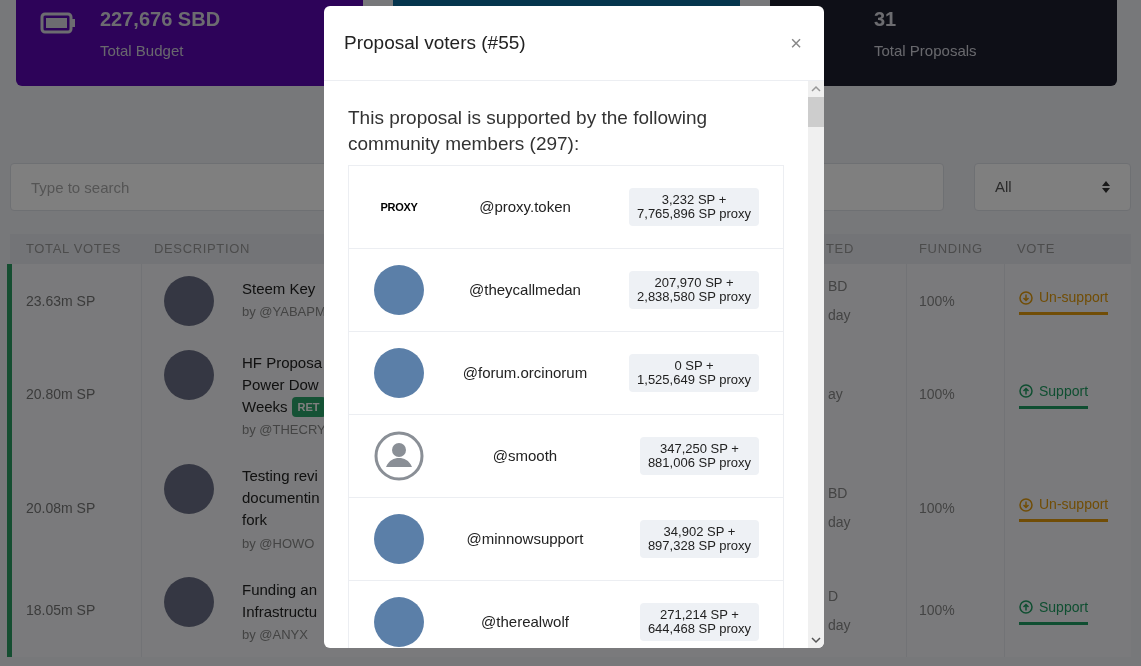 This screenshot has height=666, width=1141. I want to click on proposal-title: Testing revi, so click(280, 476).